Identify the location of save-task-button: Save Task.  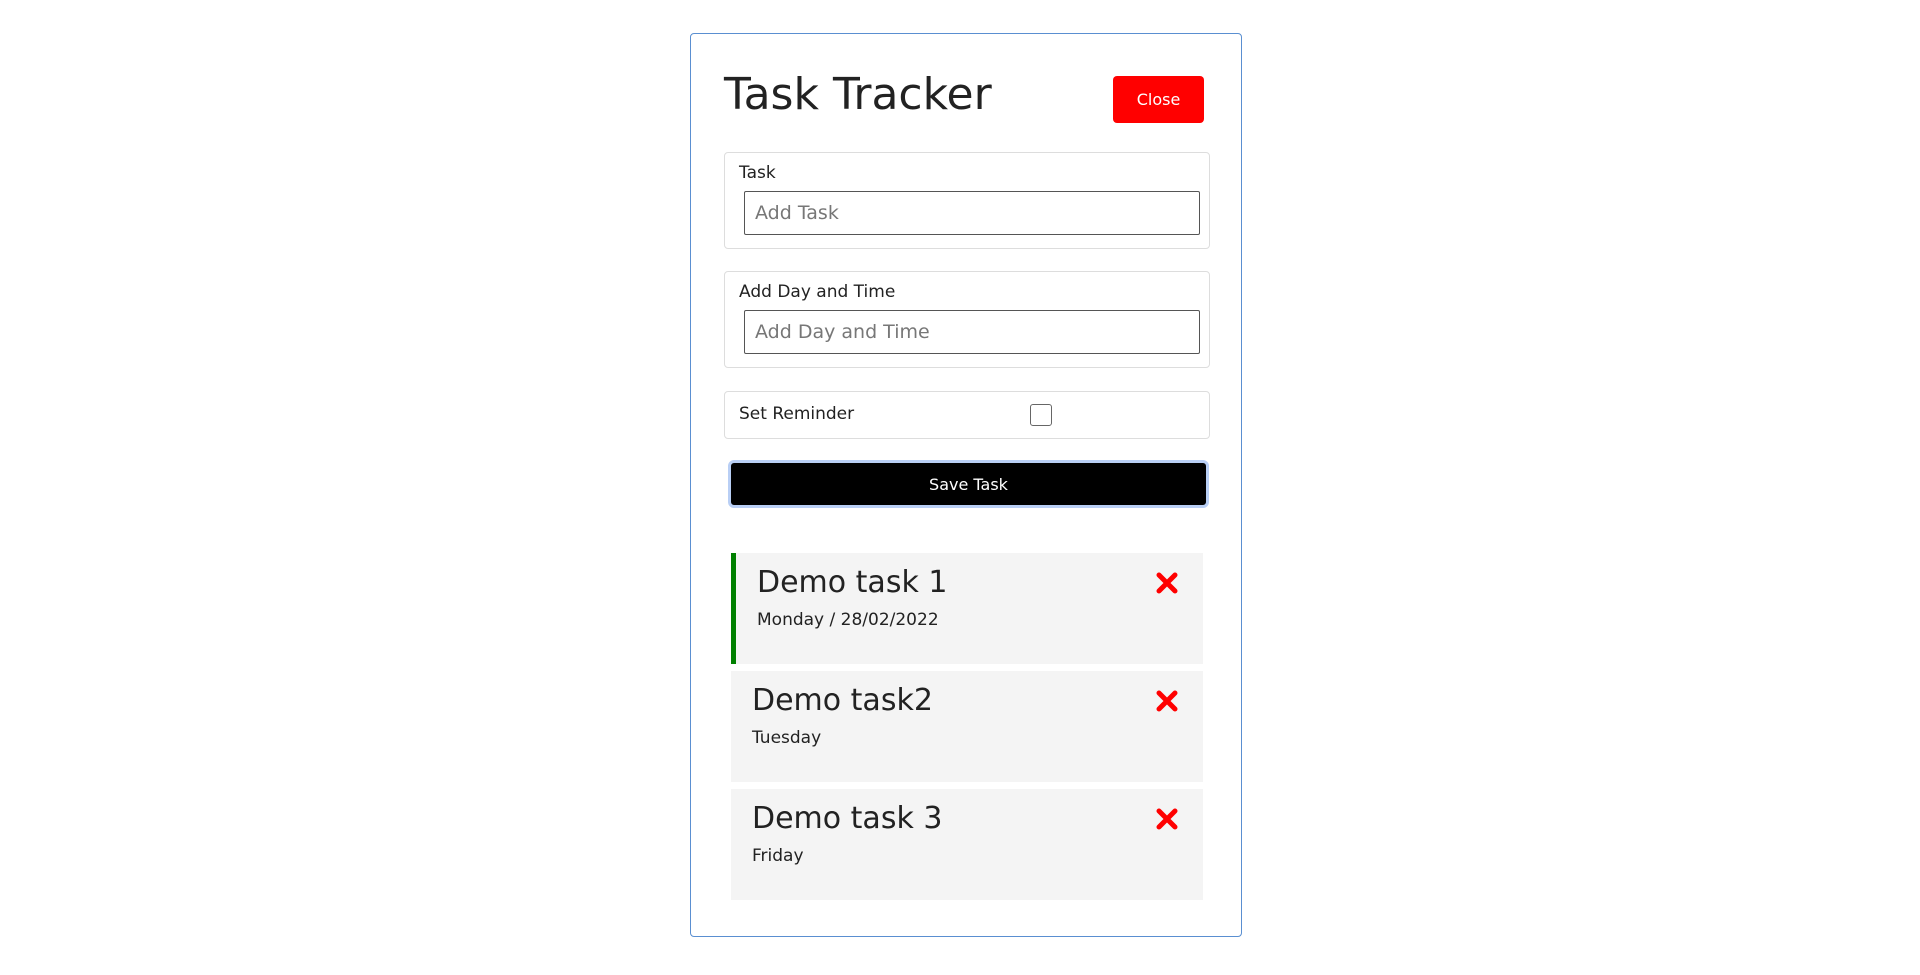
(968, 484).